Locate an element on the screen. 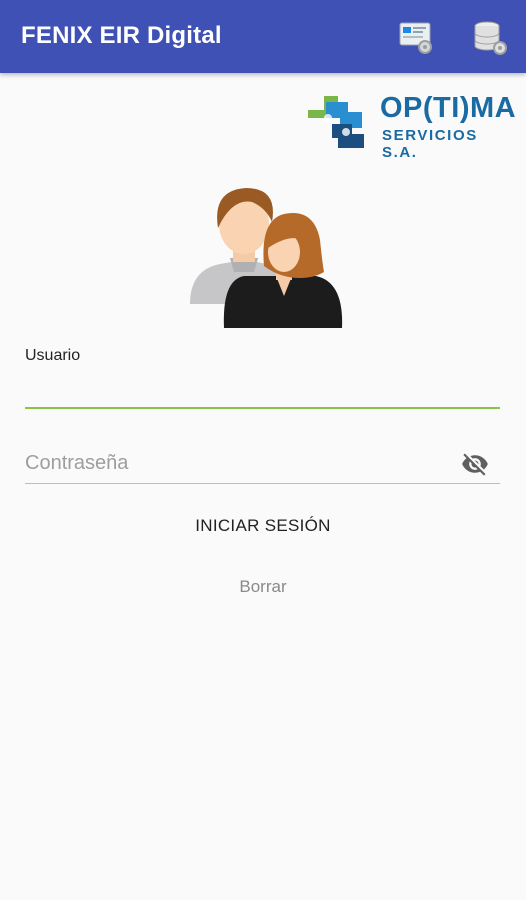  server-settings-icon is located at coordinates (415, 38).